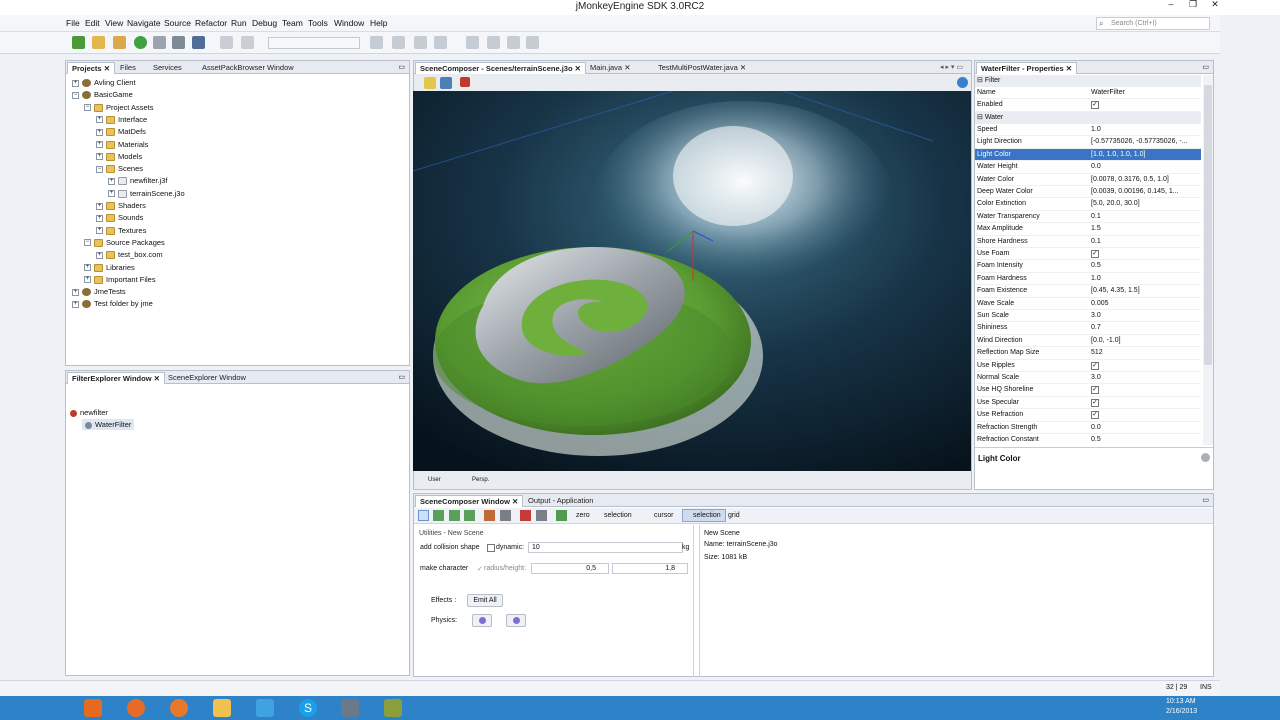  What do you see at coordinates (401, 67) in the screenshot?
I see `minimize-pane-icon: ▭` at bounding box center [401, 67].